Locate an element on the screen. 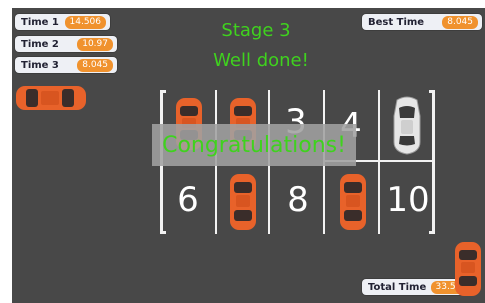  best-time-label: Best Time is located at coordinates (396, 22).